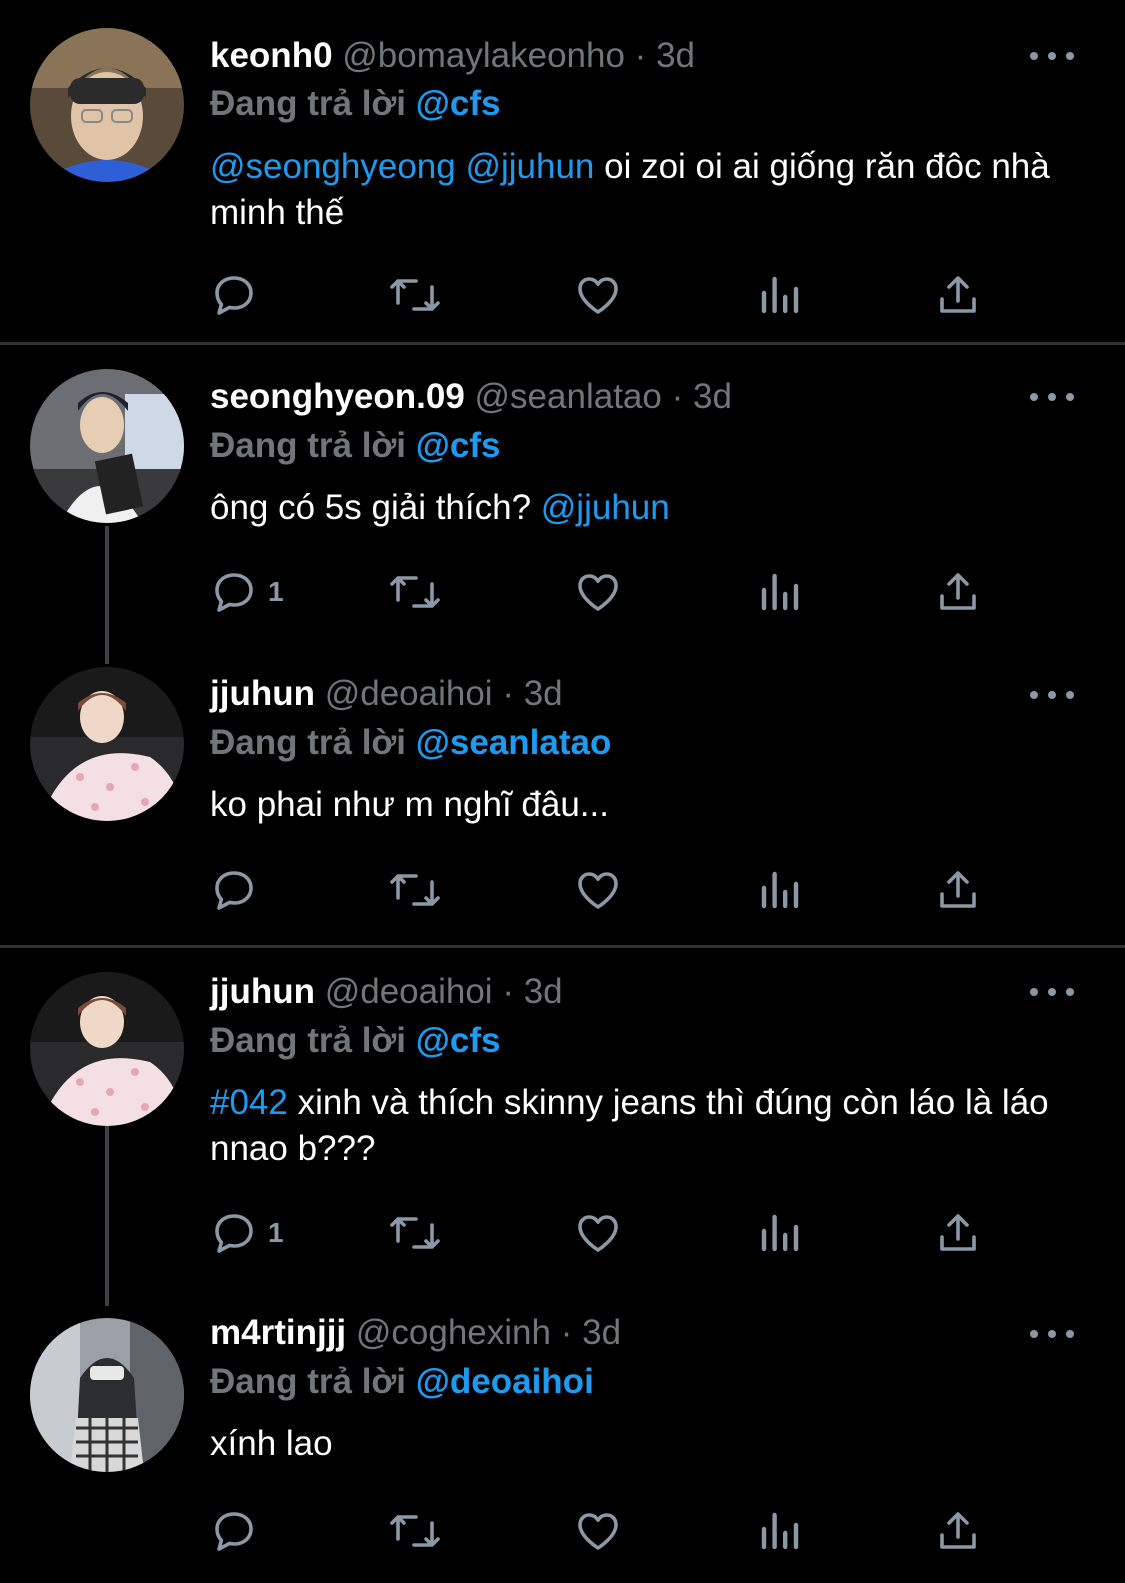 This screenshot has width=1125, height=1583. I want to click on hashtag-link: #042, so click(249, 1102).